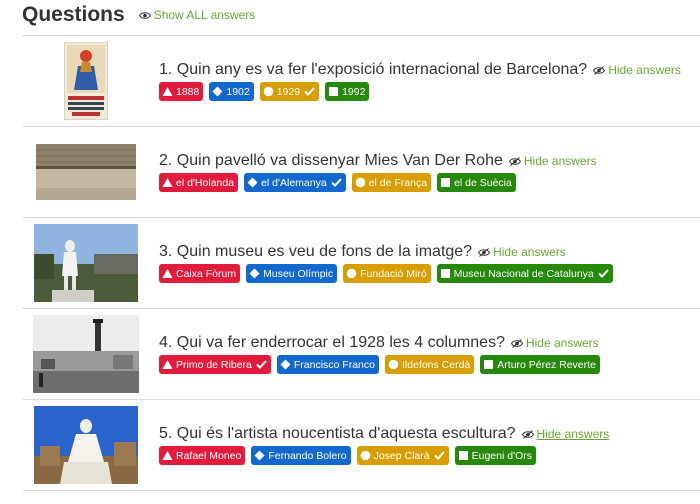 The image size is (700, 504). I want to click on answer-option: Ildefons Cerdà, so click(429, 364).